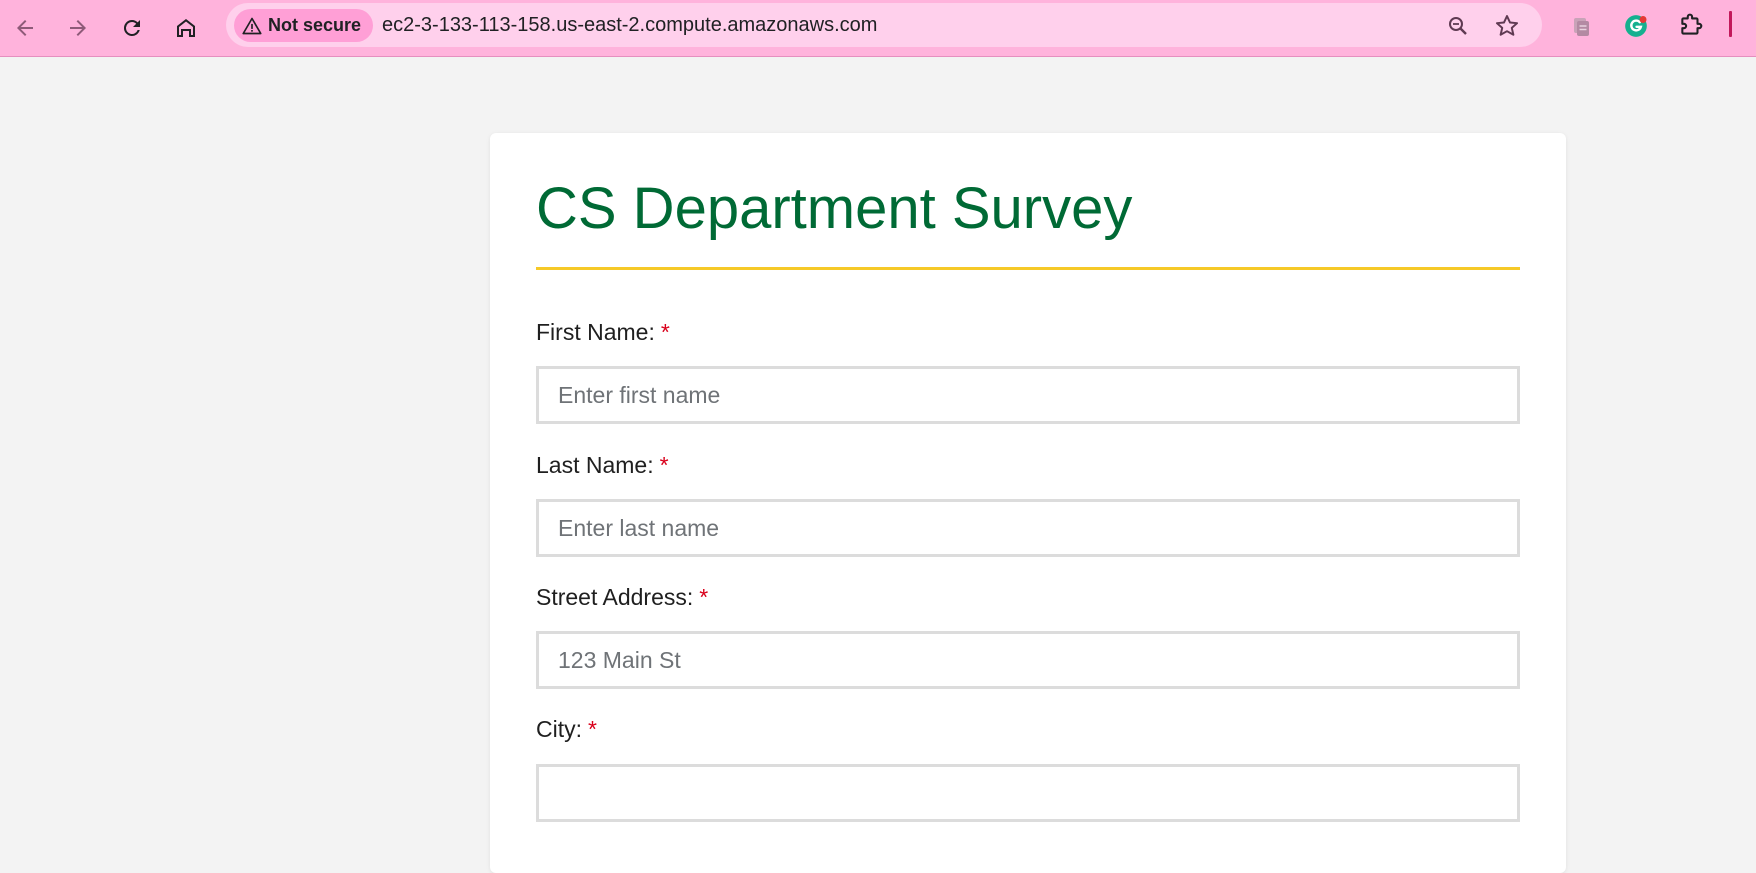  What do you see at coordinates (315, 25) in the screenshot?
I see `security-chip-label: Not secure` at bounding box center [315, 25].